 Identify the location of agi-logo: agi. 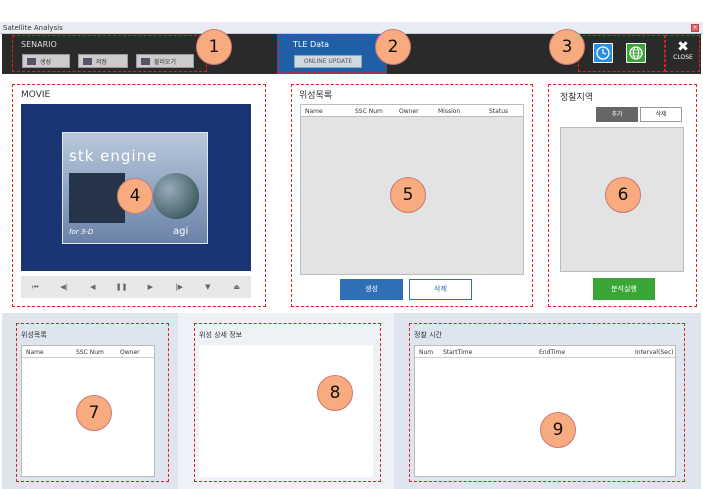
(181, 231).